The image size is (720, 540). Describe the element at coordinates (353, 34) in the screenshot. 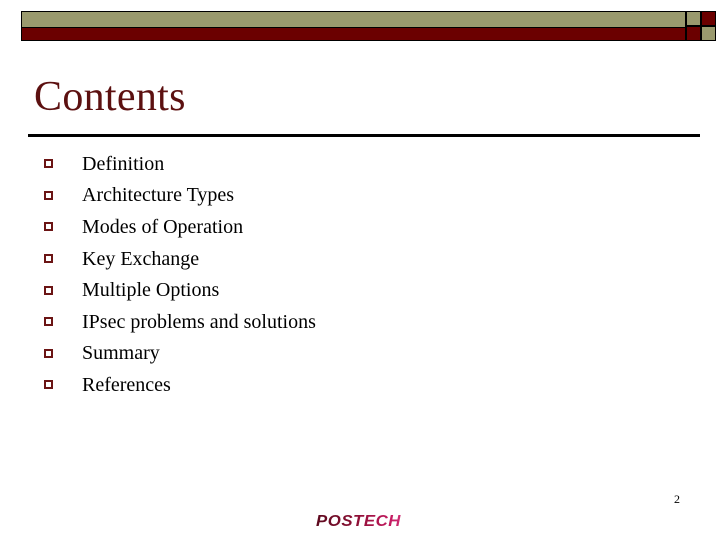

I see `header-bar-maroon` at that location.